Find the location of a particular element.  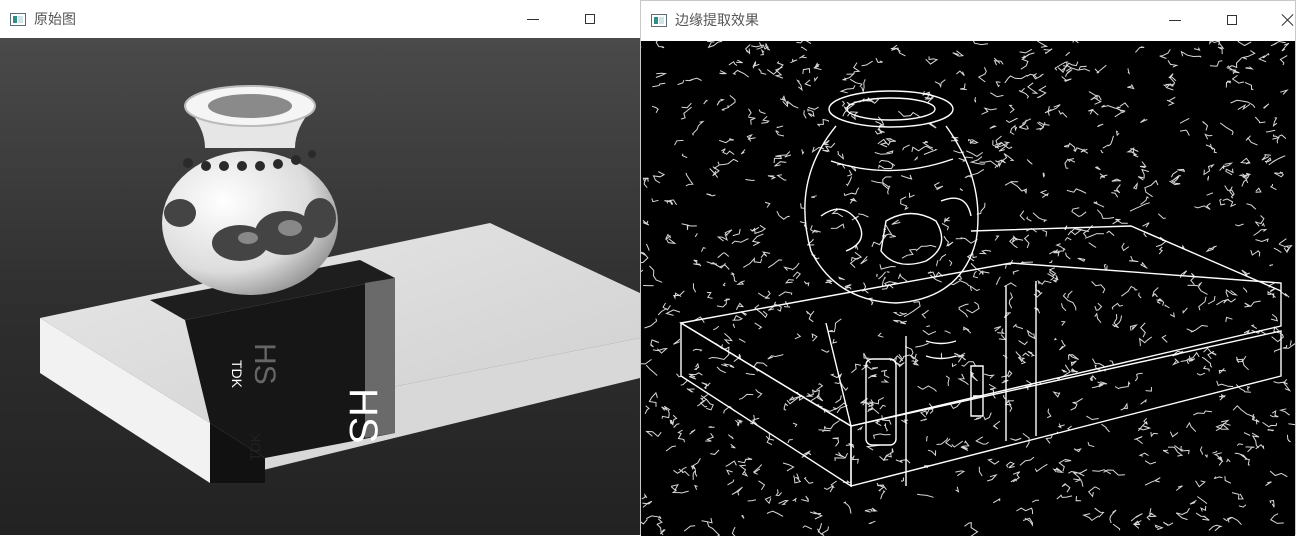

band-text: HS is located at coordinates (264, 364).